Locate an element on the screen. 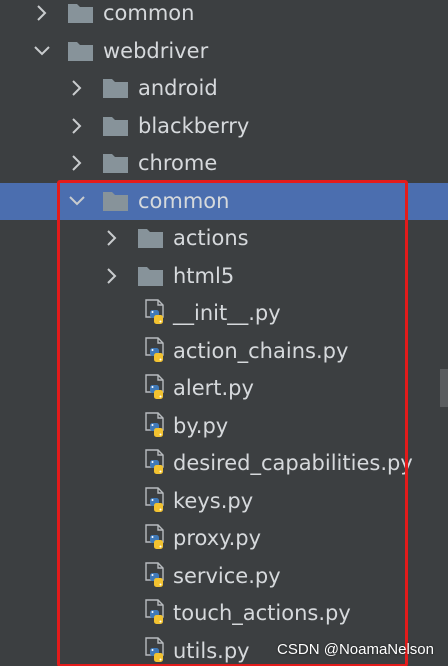 The height and width of the screenshot is (666, 448). tree-row: touch_actions.py is located at coordinates (224, 613).